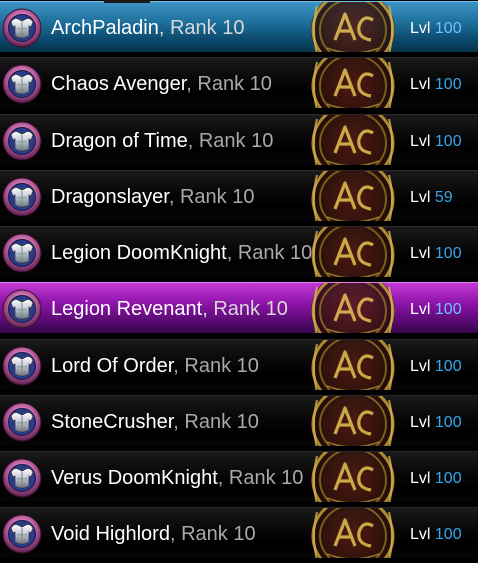 This screenshot has width=478, height=563. What do you see at coordinates (119, 84) in the screenshot?
I see `class-name: Chaos Avenger` at bounding box center [119, 84].